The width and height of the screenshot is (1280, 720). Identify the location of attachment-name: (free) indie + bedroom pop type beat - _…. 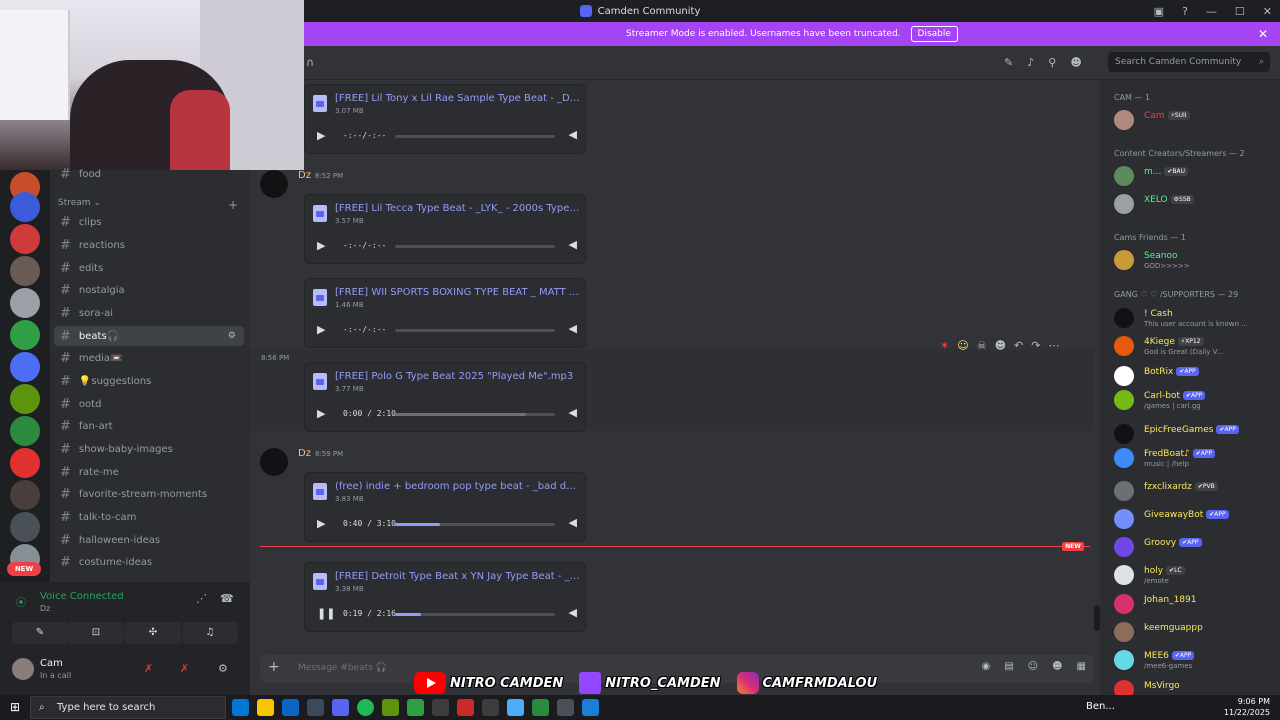
(458, 486).